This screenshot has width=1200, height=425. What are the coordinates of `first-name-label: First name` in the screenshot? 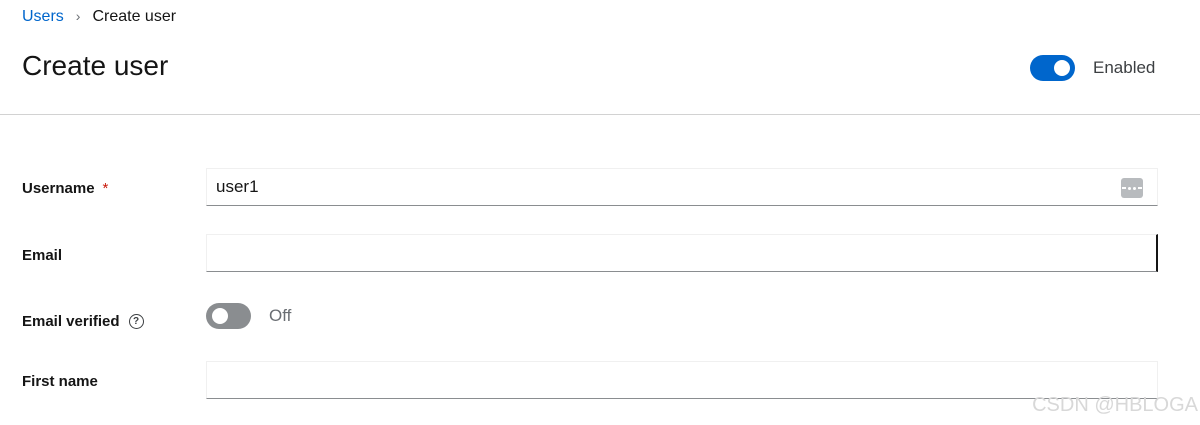 It's located at (60, 381).